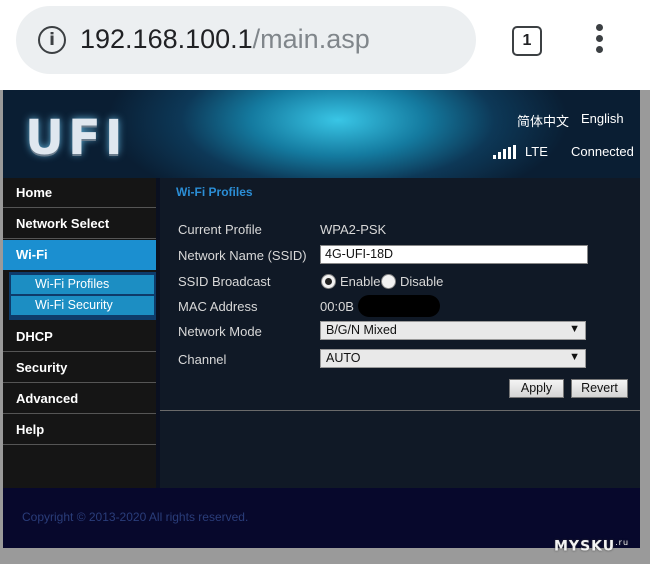  I want to click on ssid-label: Network Name (SSID), so click(242, 255).